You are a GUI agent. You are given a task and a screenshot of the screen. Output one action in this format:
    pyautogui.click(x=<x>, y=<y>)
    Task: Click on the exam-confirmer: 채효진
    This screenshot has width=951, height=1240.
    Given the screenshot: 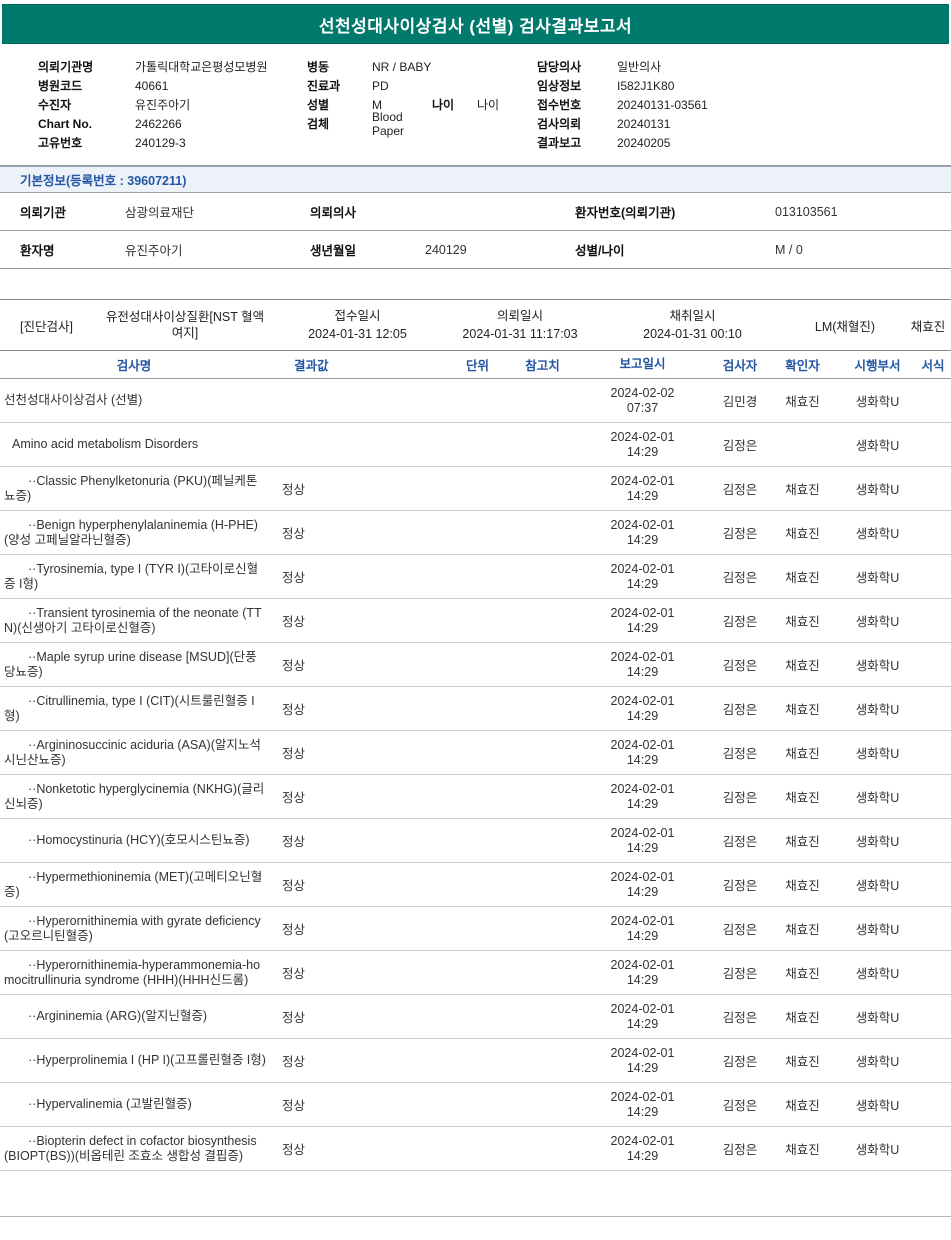 What is the action you would take?
    pyautogui.click(x=928, y=326)
    